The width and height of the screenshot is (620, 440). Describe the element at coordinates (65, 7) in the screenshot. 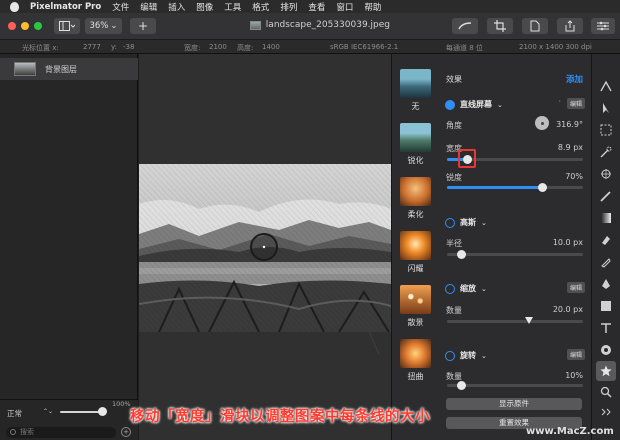

I see `menu-app-name: Pixelmator Pro` at that location.